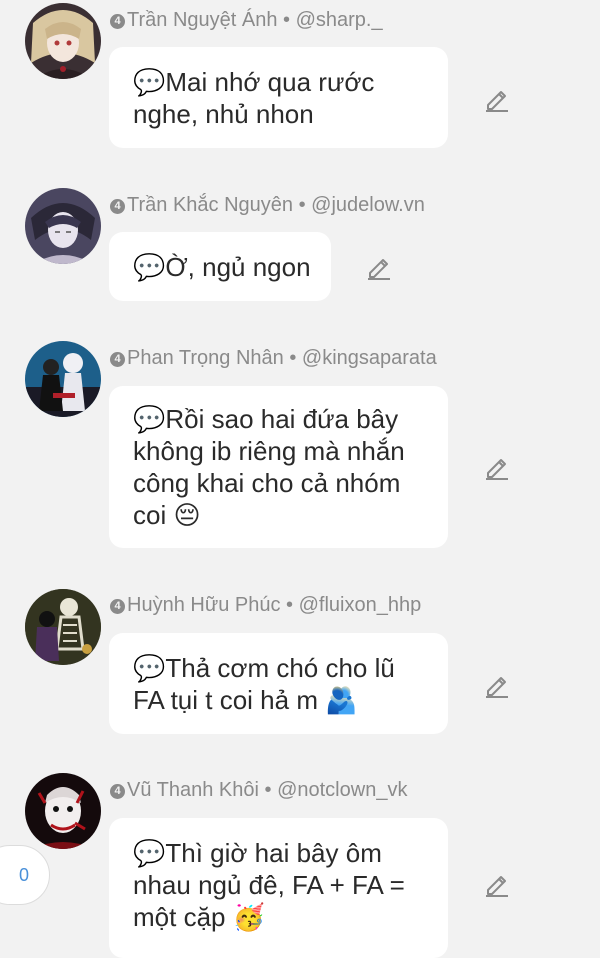  I want to click on message-meta: 4 Trần Nguyệt Ánh • @sharp._, so click(246, 20).